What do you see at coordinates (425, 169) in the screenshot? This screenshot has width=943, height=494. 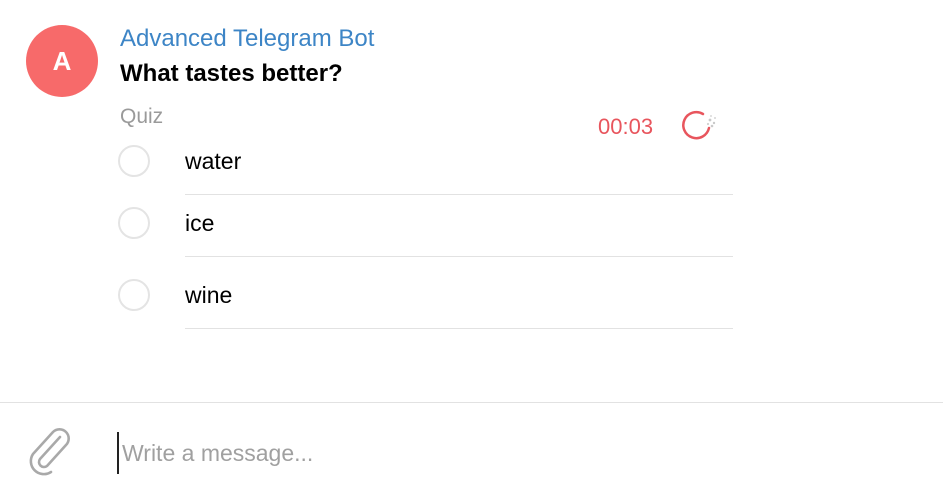 I see `poll-option: water` at bounding box center [425, 169].